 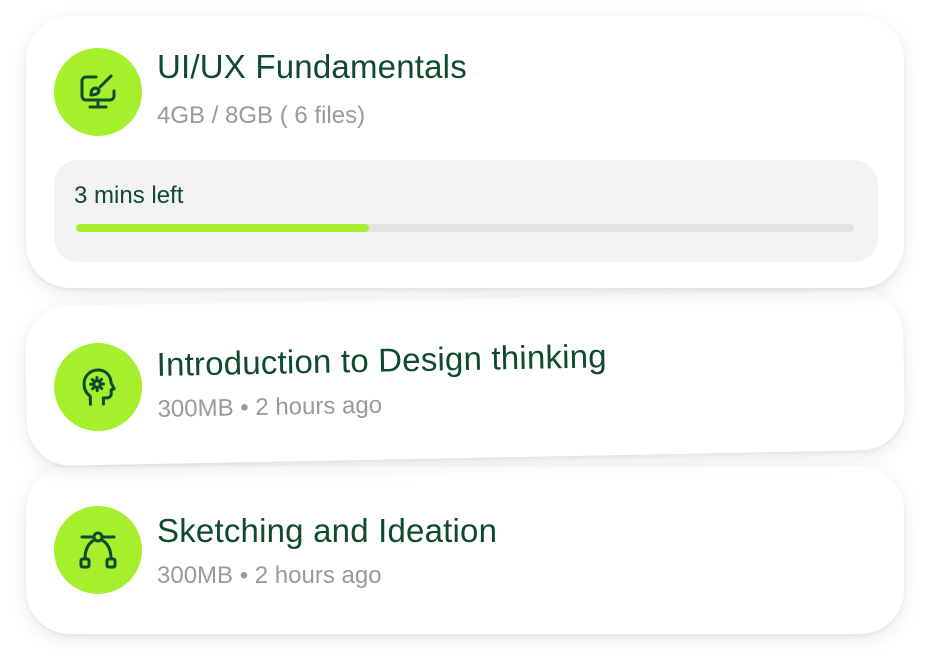 What do you see at coordinates (129, 195) in the screenshot?
I see `time-left-label: 3 mins left` at bounding box center [129, 195].